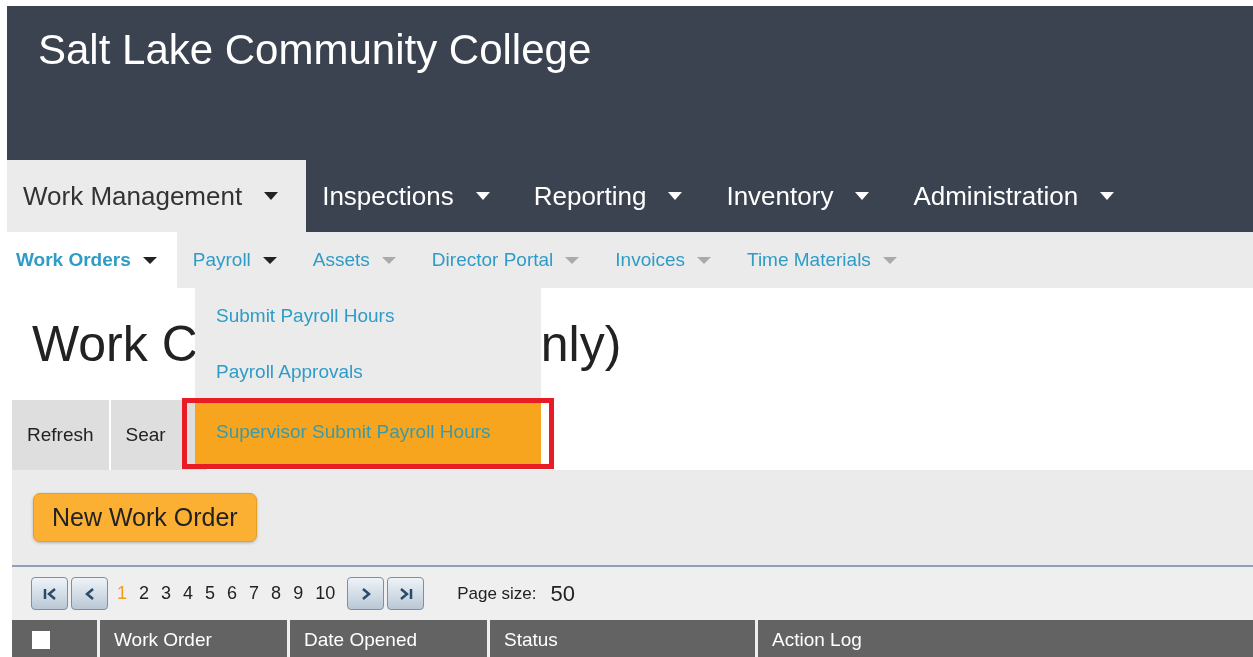 This screenshot has width=1253, height=657. I want to click on first-page-icon, so click(49, 593).